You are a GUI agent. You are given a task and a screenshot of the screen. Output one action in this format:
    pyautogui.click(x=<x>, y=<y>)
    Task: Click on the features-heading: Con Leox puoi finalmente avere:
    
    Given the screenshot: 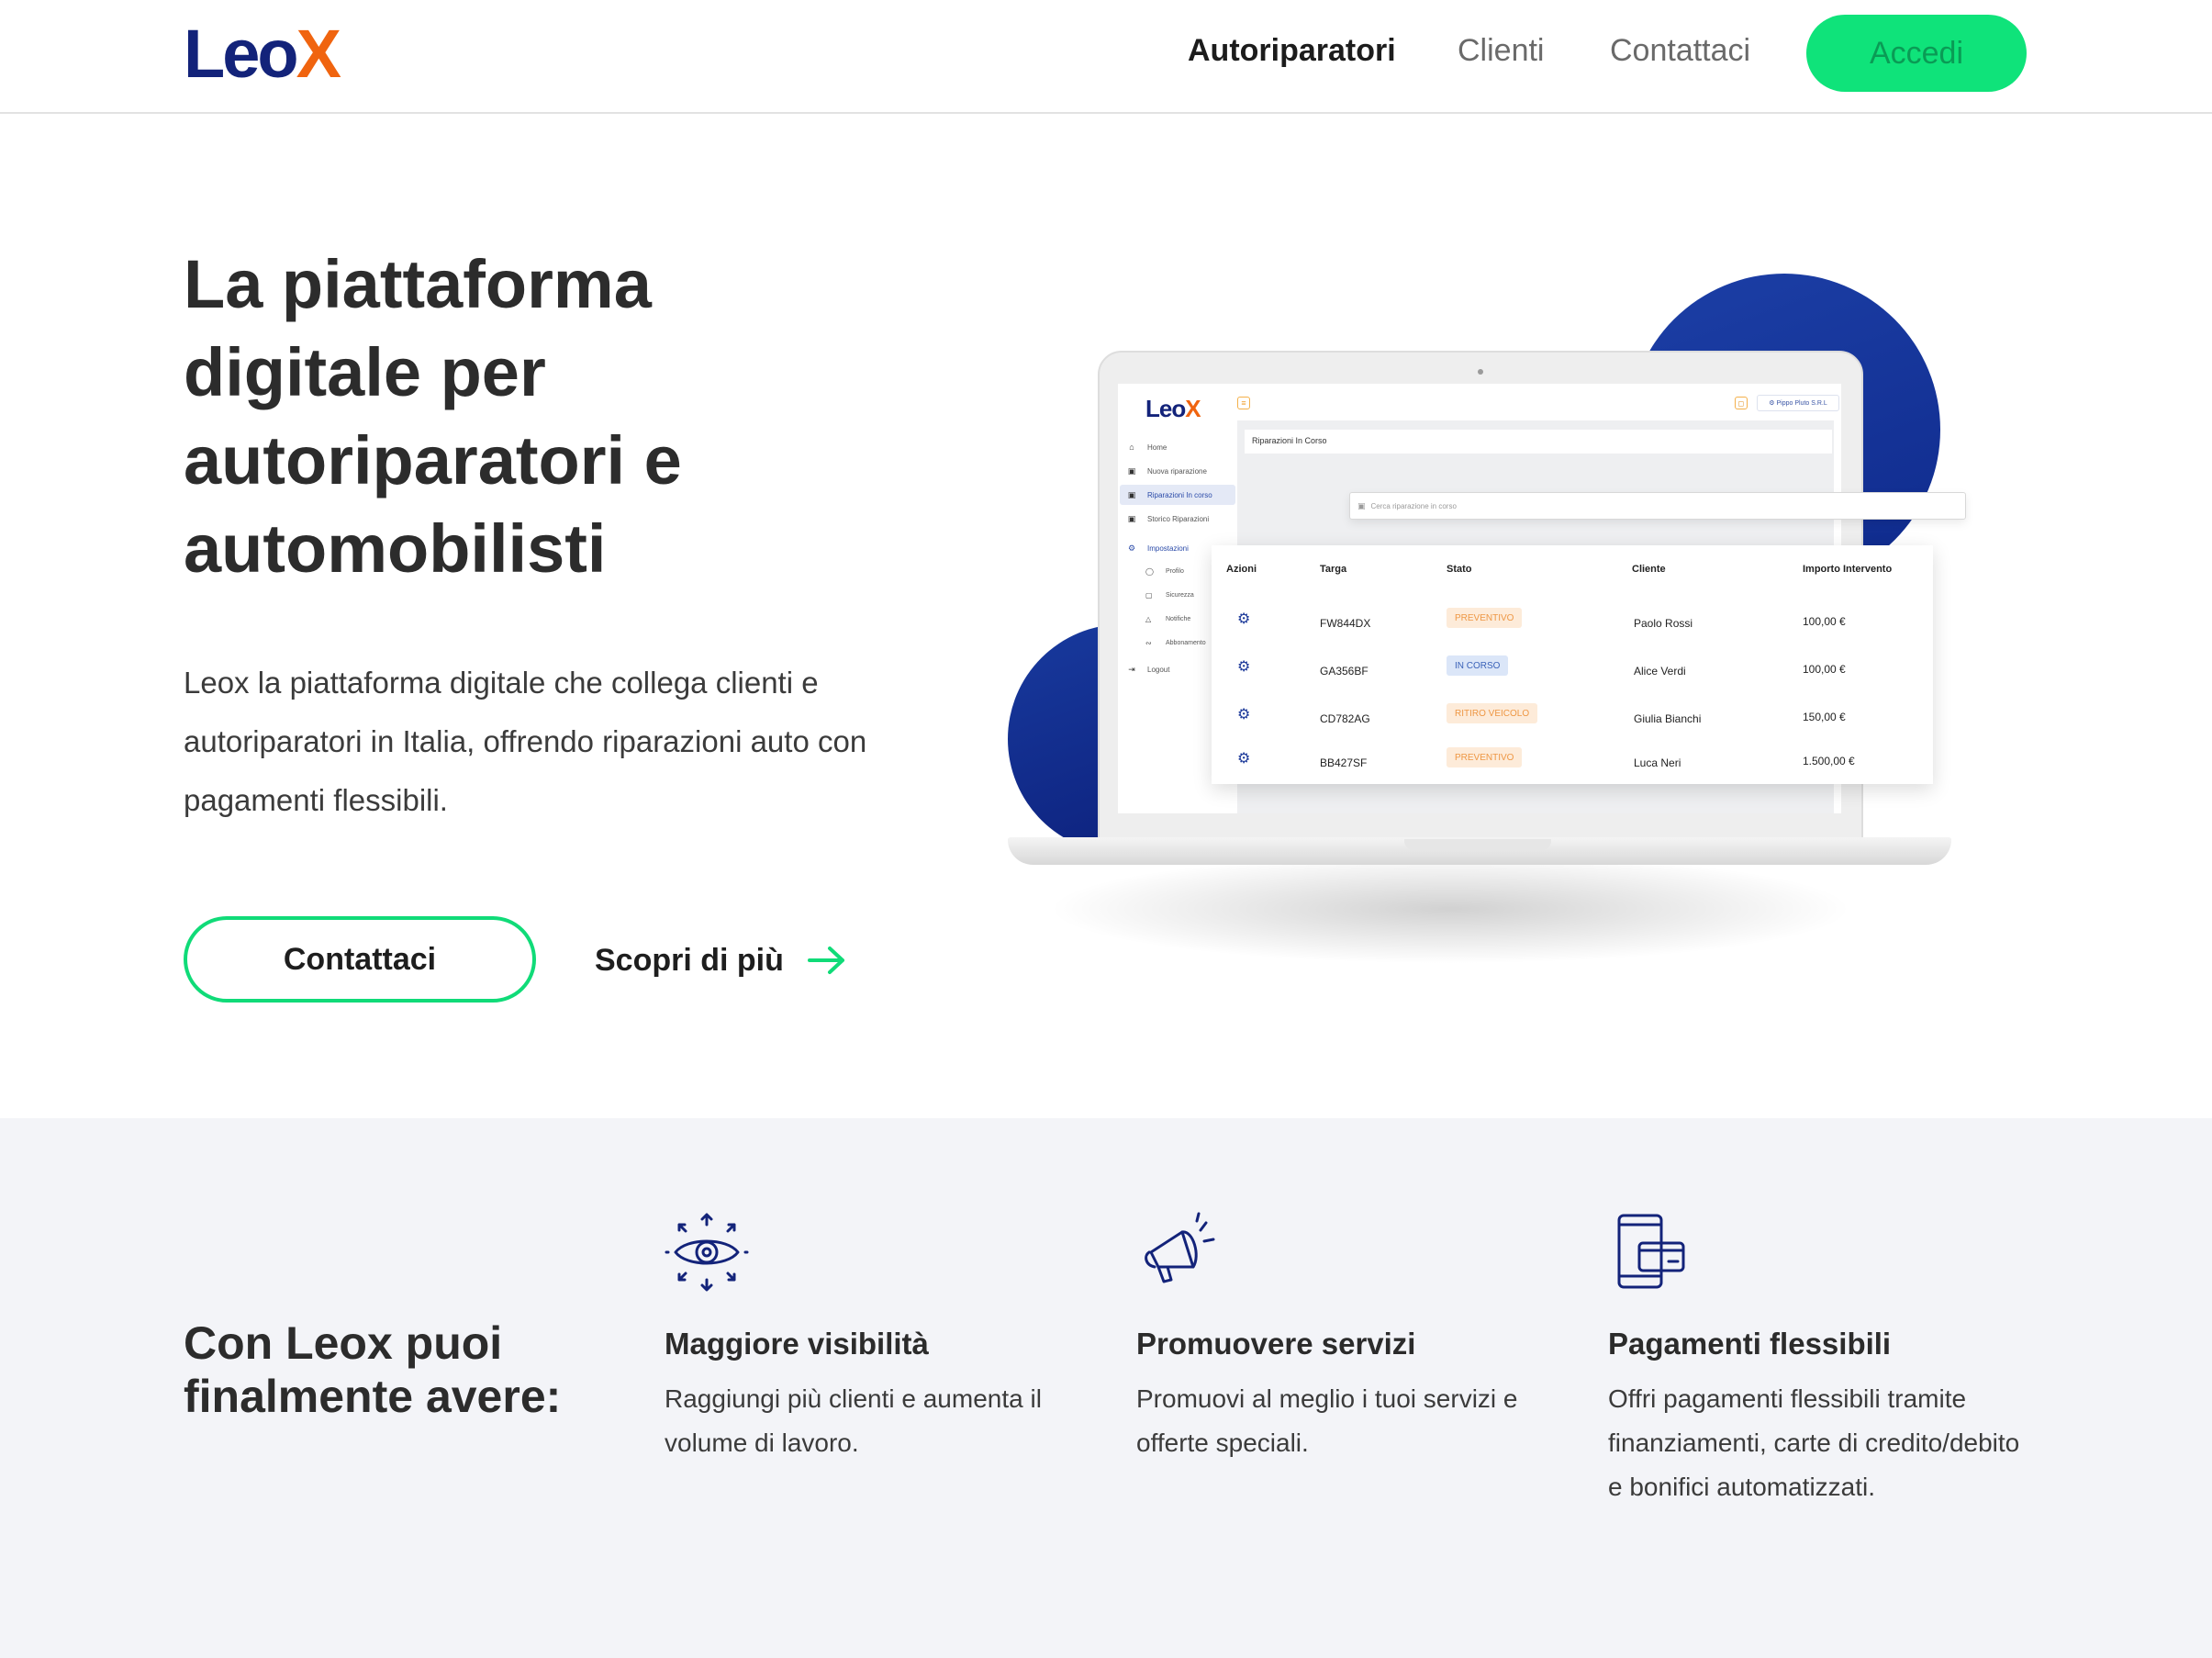 What is the action you would take?
    pyautogui.click(x=373, y=1369)
    